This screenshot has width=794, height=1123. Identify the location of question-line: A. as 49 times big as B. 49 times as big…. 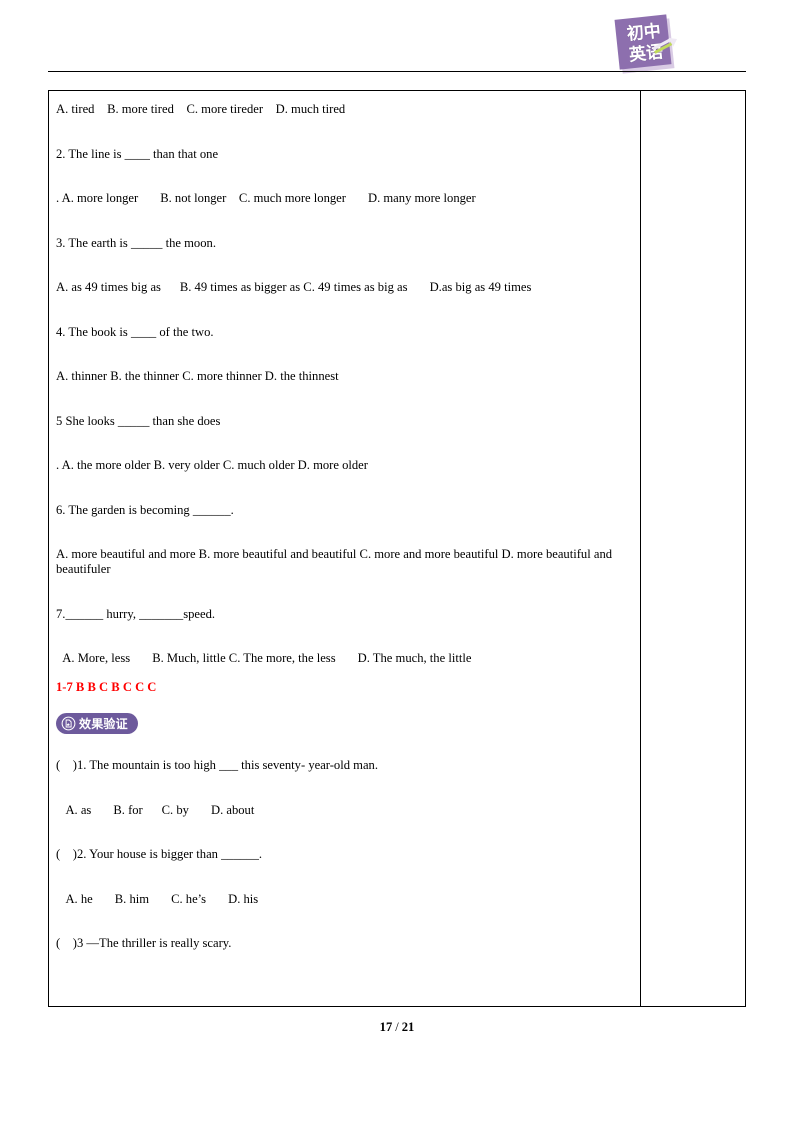
(294, 287).